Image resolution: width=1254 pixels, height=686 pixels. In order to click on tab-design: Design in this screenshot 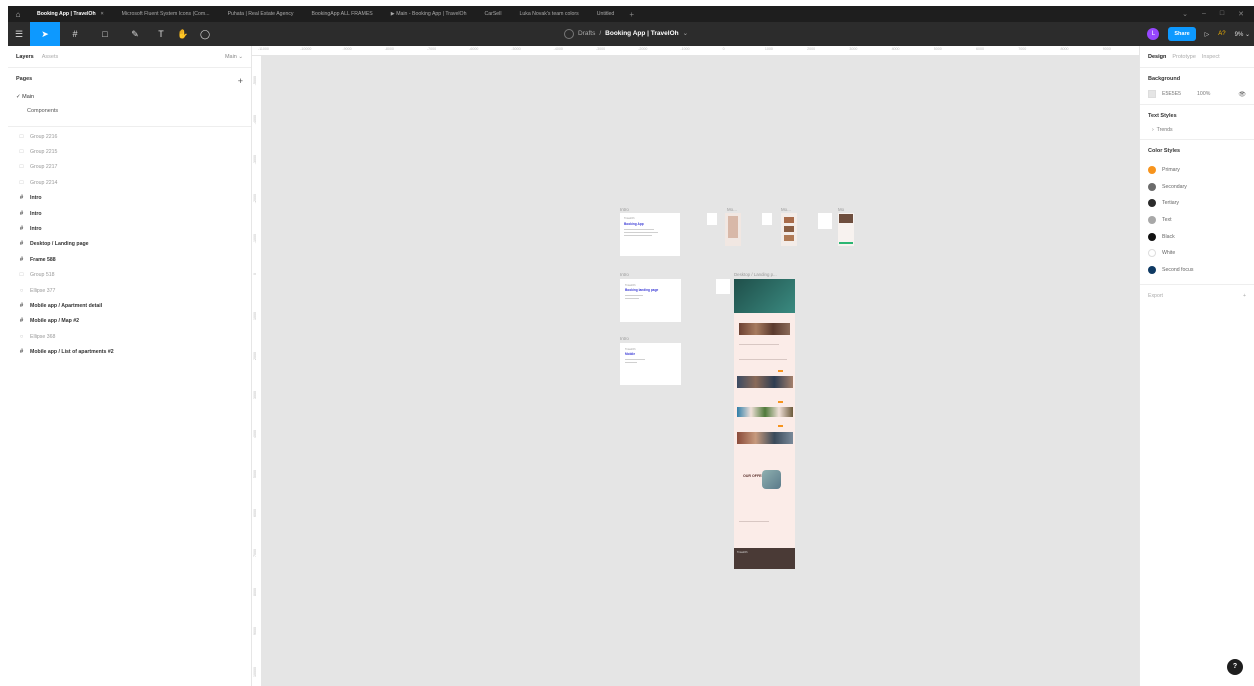, I will do `click(1157, 57)`.